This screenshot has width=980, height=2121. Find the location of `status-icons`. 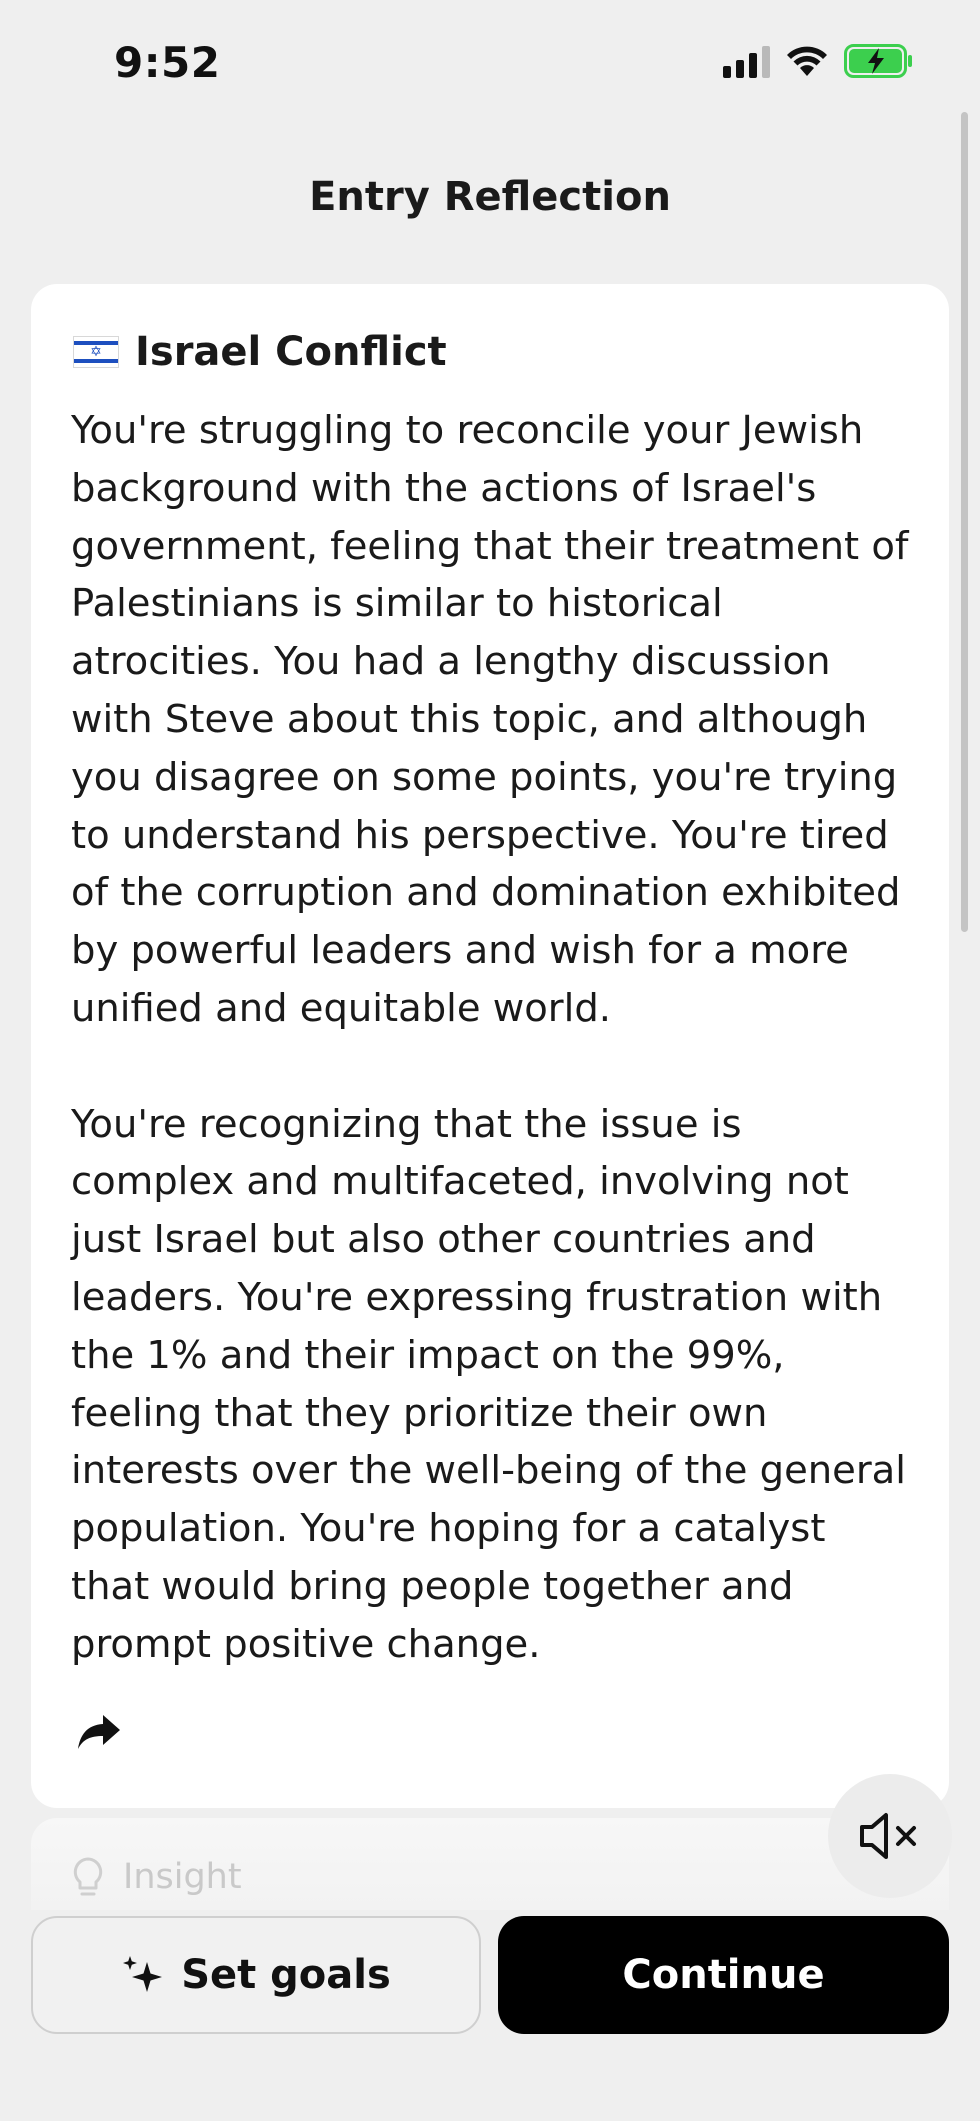

status-icons is located at coordinates (818, 61).